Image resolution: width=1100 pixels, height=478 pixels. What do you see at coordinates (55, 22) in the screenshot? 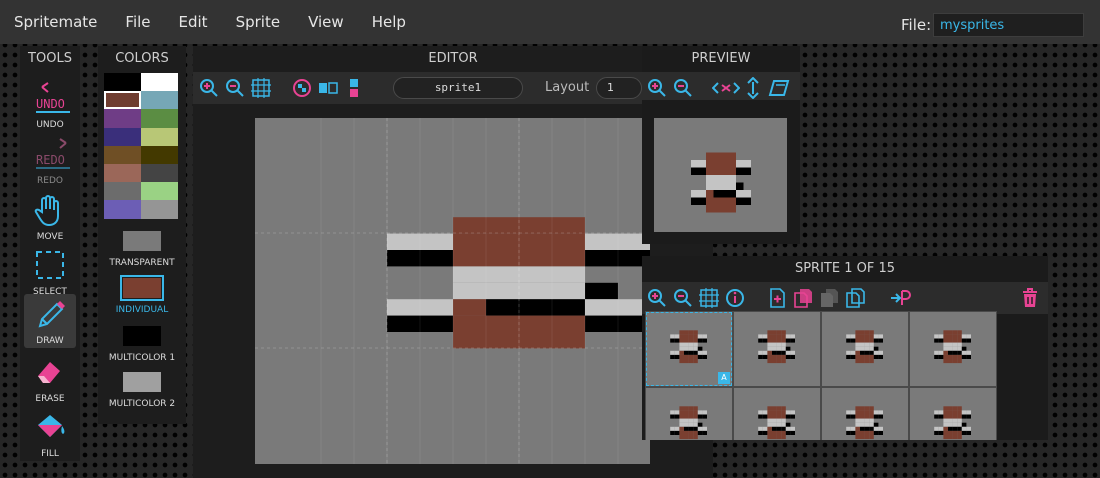
I see `app-name: Spritemate` at bounding box center [55, 22].